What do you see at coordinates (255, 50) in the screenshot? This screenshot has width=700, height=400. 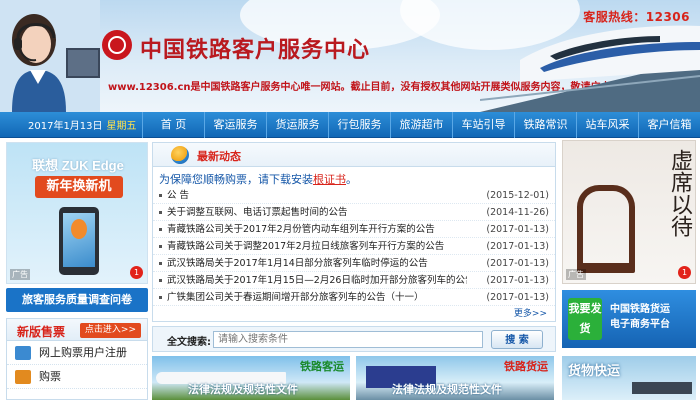 I see `site-title: 中国铁路客户服务中心` at bounding box center [255, 50].